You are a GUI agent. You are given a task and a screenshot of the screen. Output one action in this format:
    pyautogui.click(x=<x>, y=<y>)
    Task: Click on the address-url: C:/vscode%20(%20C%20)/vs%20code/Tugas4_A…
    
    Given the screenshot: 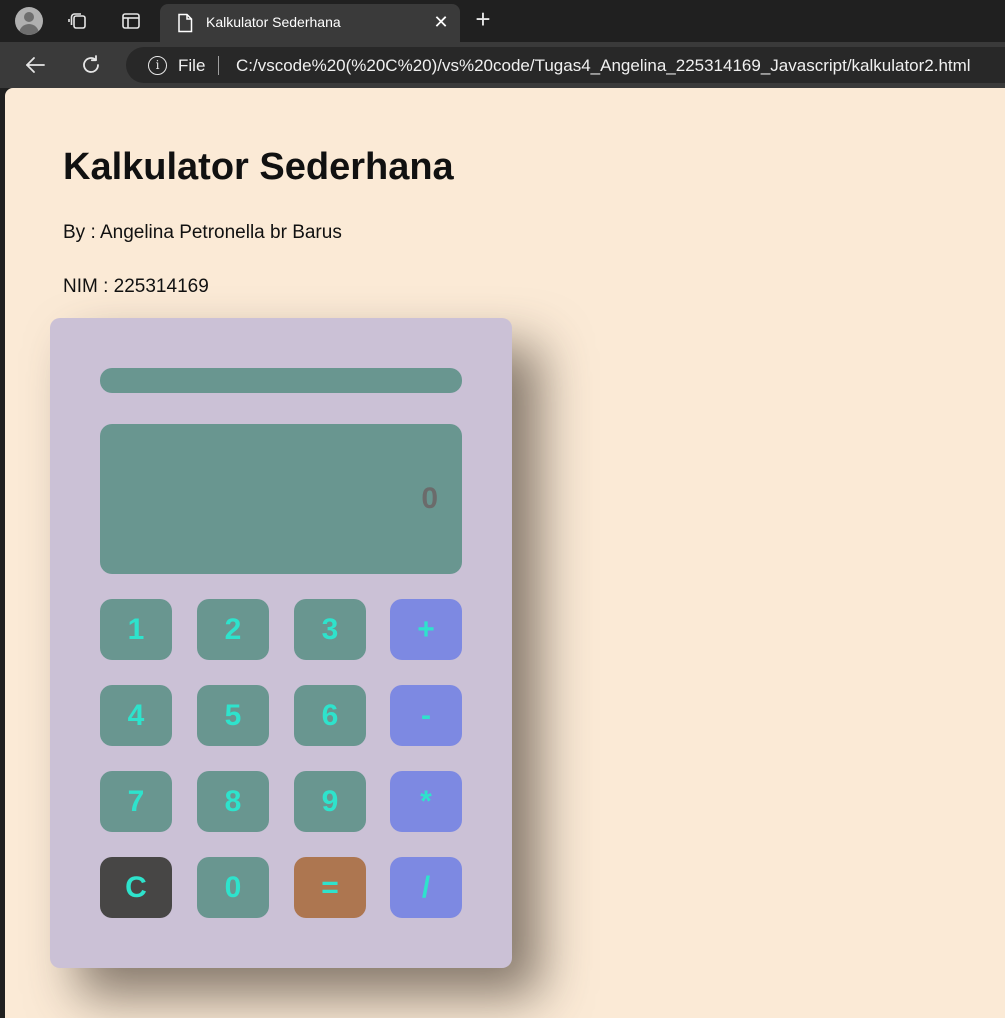 What is the action you would take?
    pyautogui.click(x=603, y=66)
    